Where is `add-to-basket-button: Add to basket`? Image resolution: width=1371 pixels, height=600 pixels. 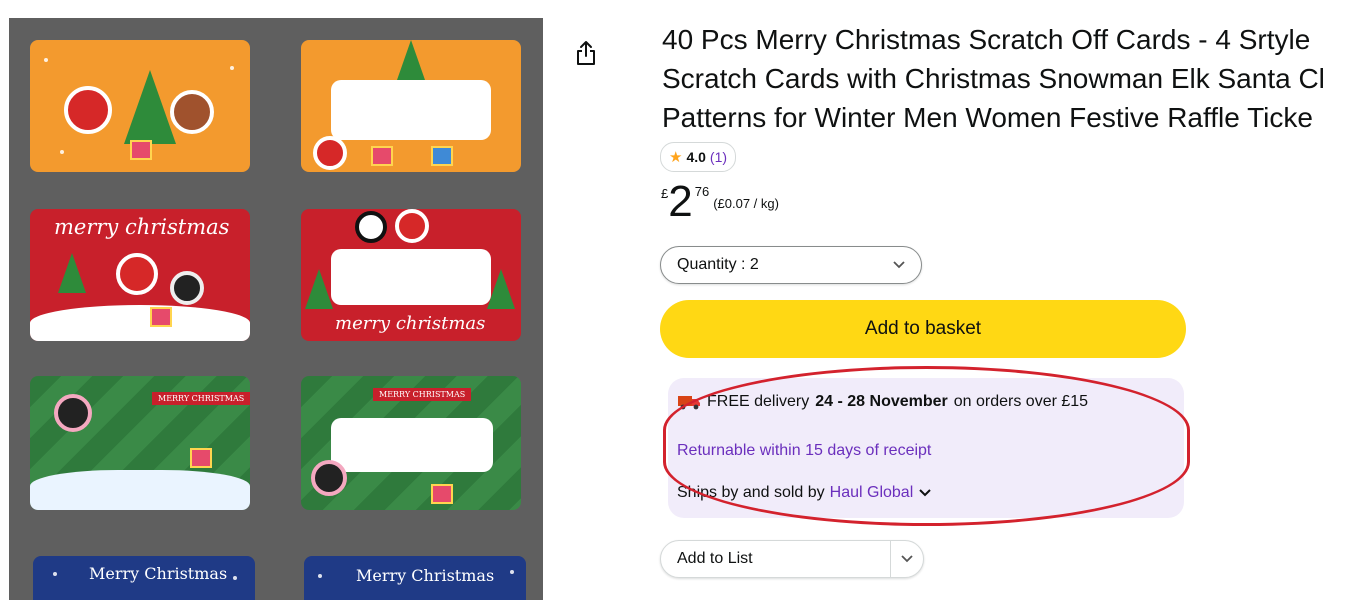
add-to-basket-button: Add to basket is located at coordinates (923, 329).